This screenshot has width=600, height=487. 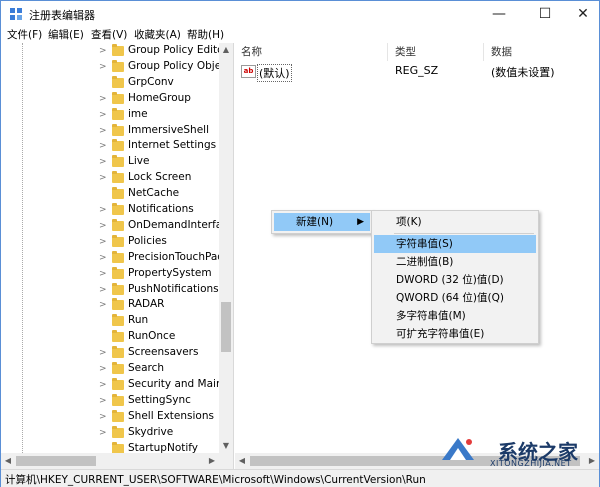 I want to click on menu-view: 查看(V), so click(x=109, y=35).